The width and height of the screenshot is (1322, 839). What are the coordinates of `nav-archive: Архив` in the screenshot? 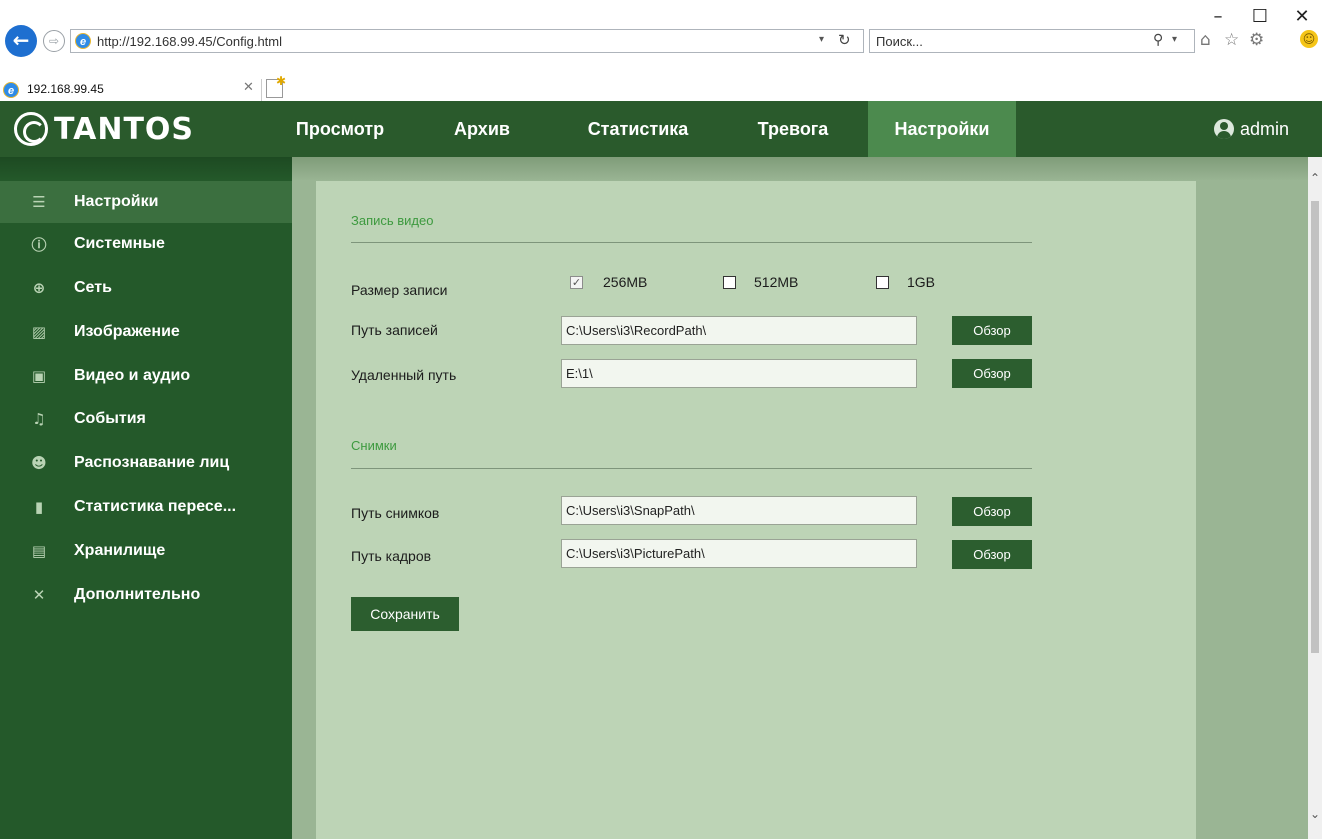 It's located at (482, 129).